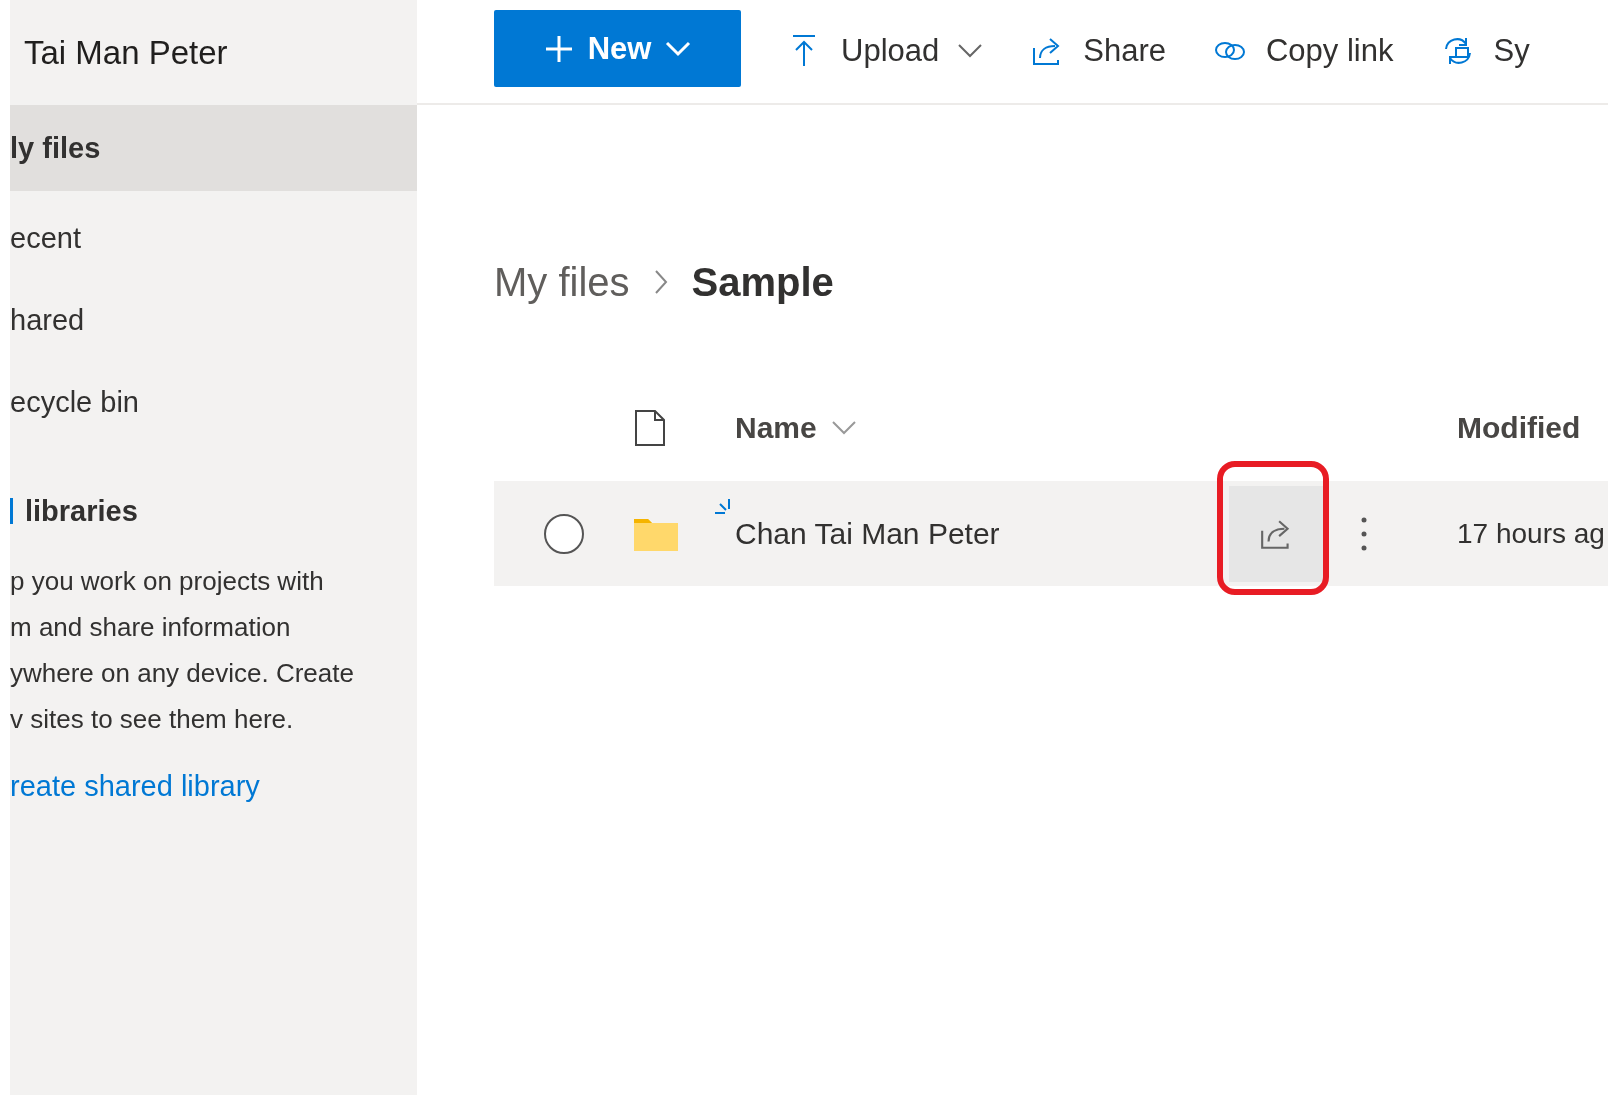  What do you see at coordinates (1277, 533) in the screenshot?
I see `share-button` at bounding box center [1277, 533].